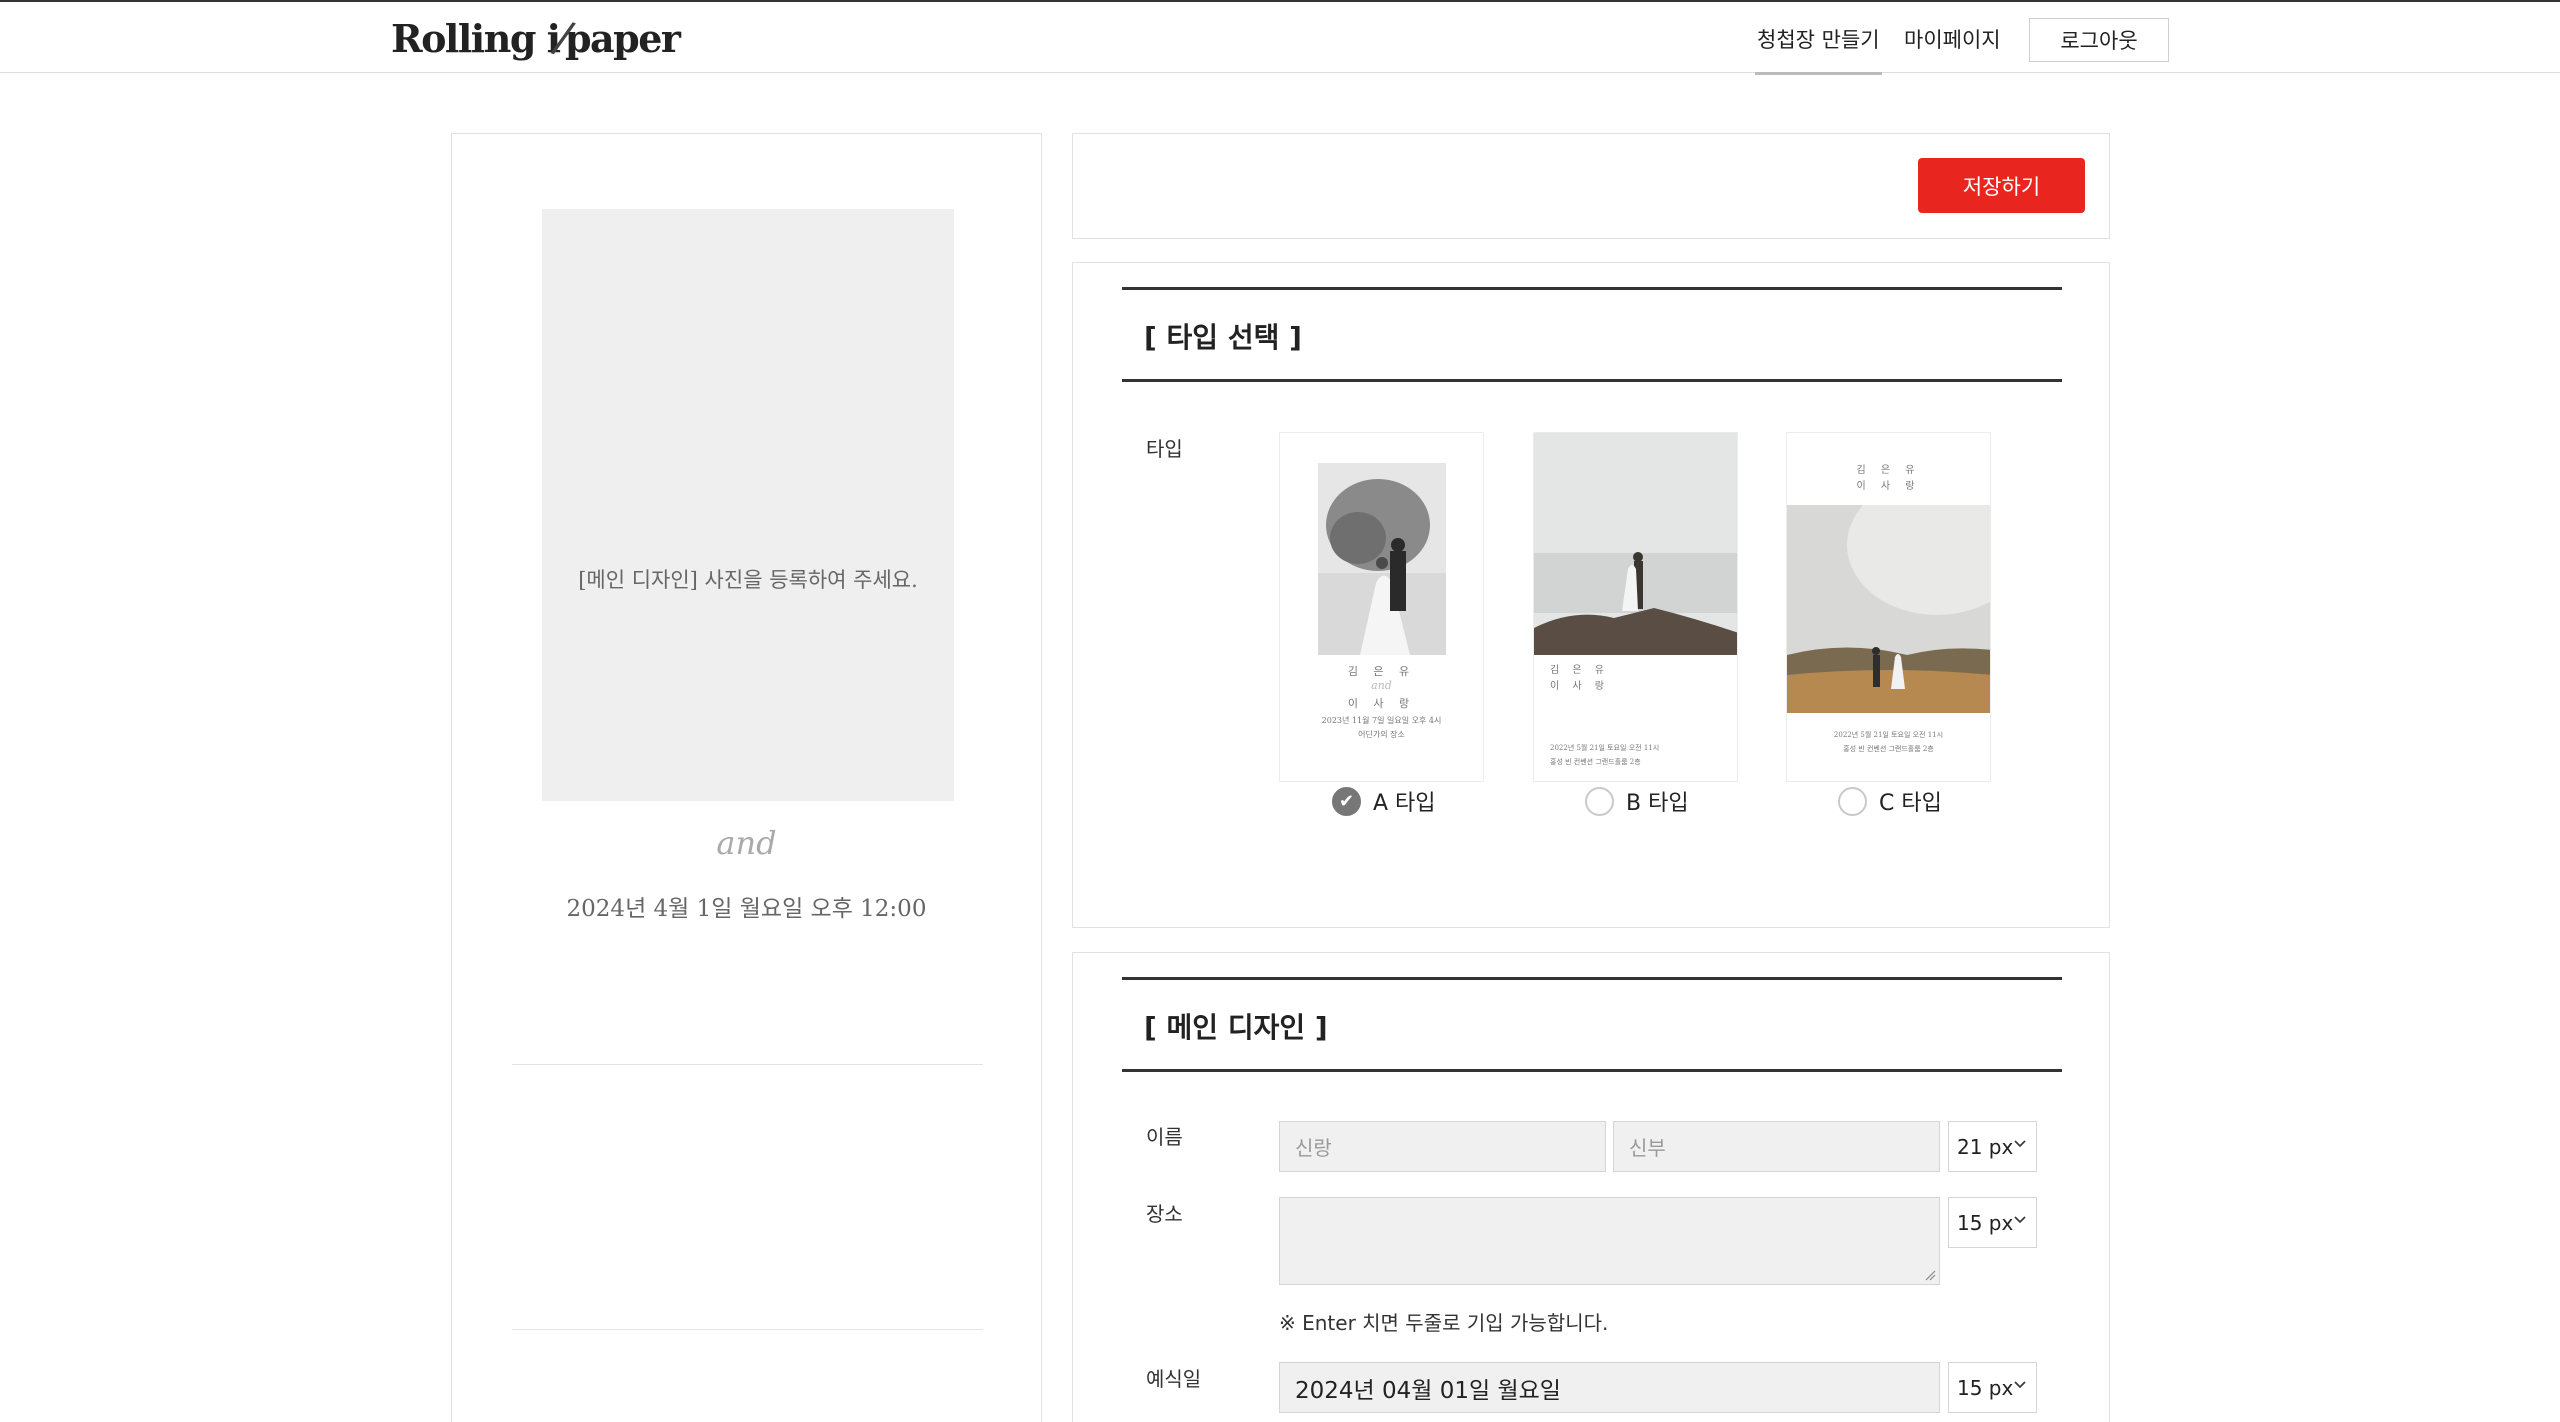 This screenshot has width=2560, height=1422. I want to click on nav-create-invitation: 청첩장 만들기, so click(1818, 49).